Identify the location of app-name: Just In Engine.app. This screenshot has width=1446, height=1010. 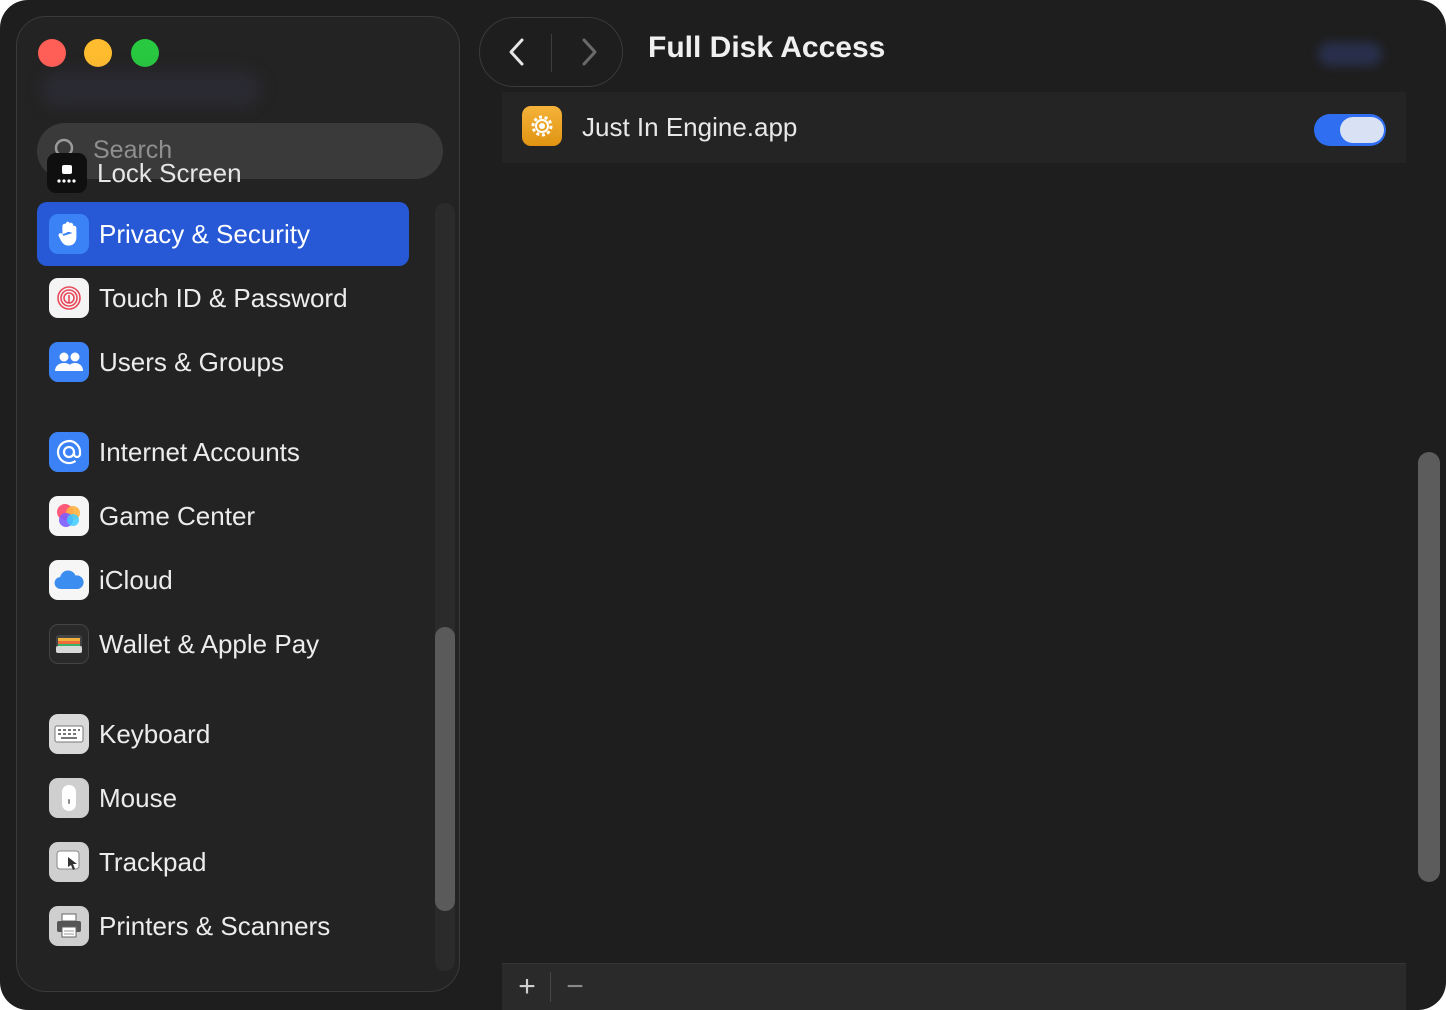
(690, 127).